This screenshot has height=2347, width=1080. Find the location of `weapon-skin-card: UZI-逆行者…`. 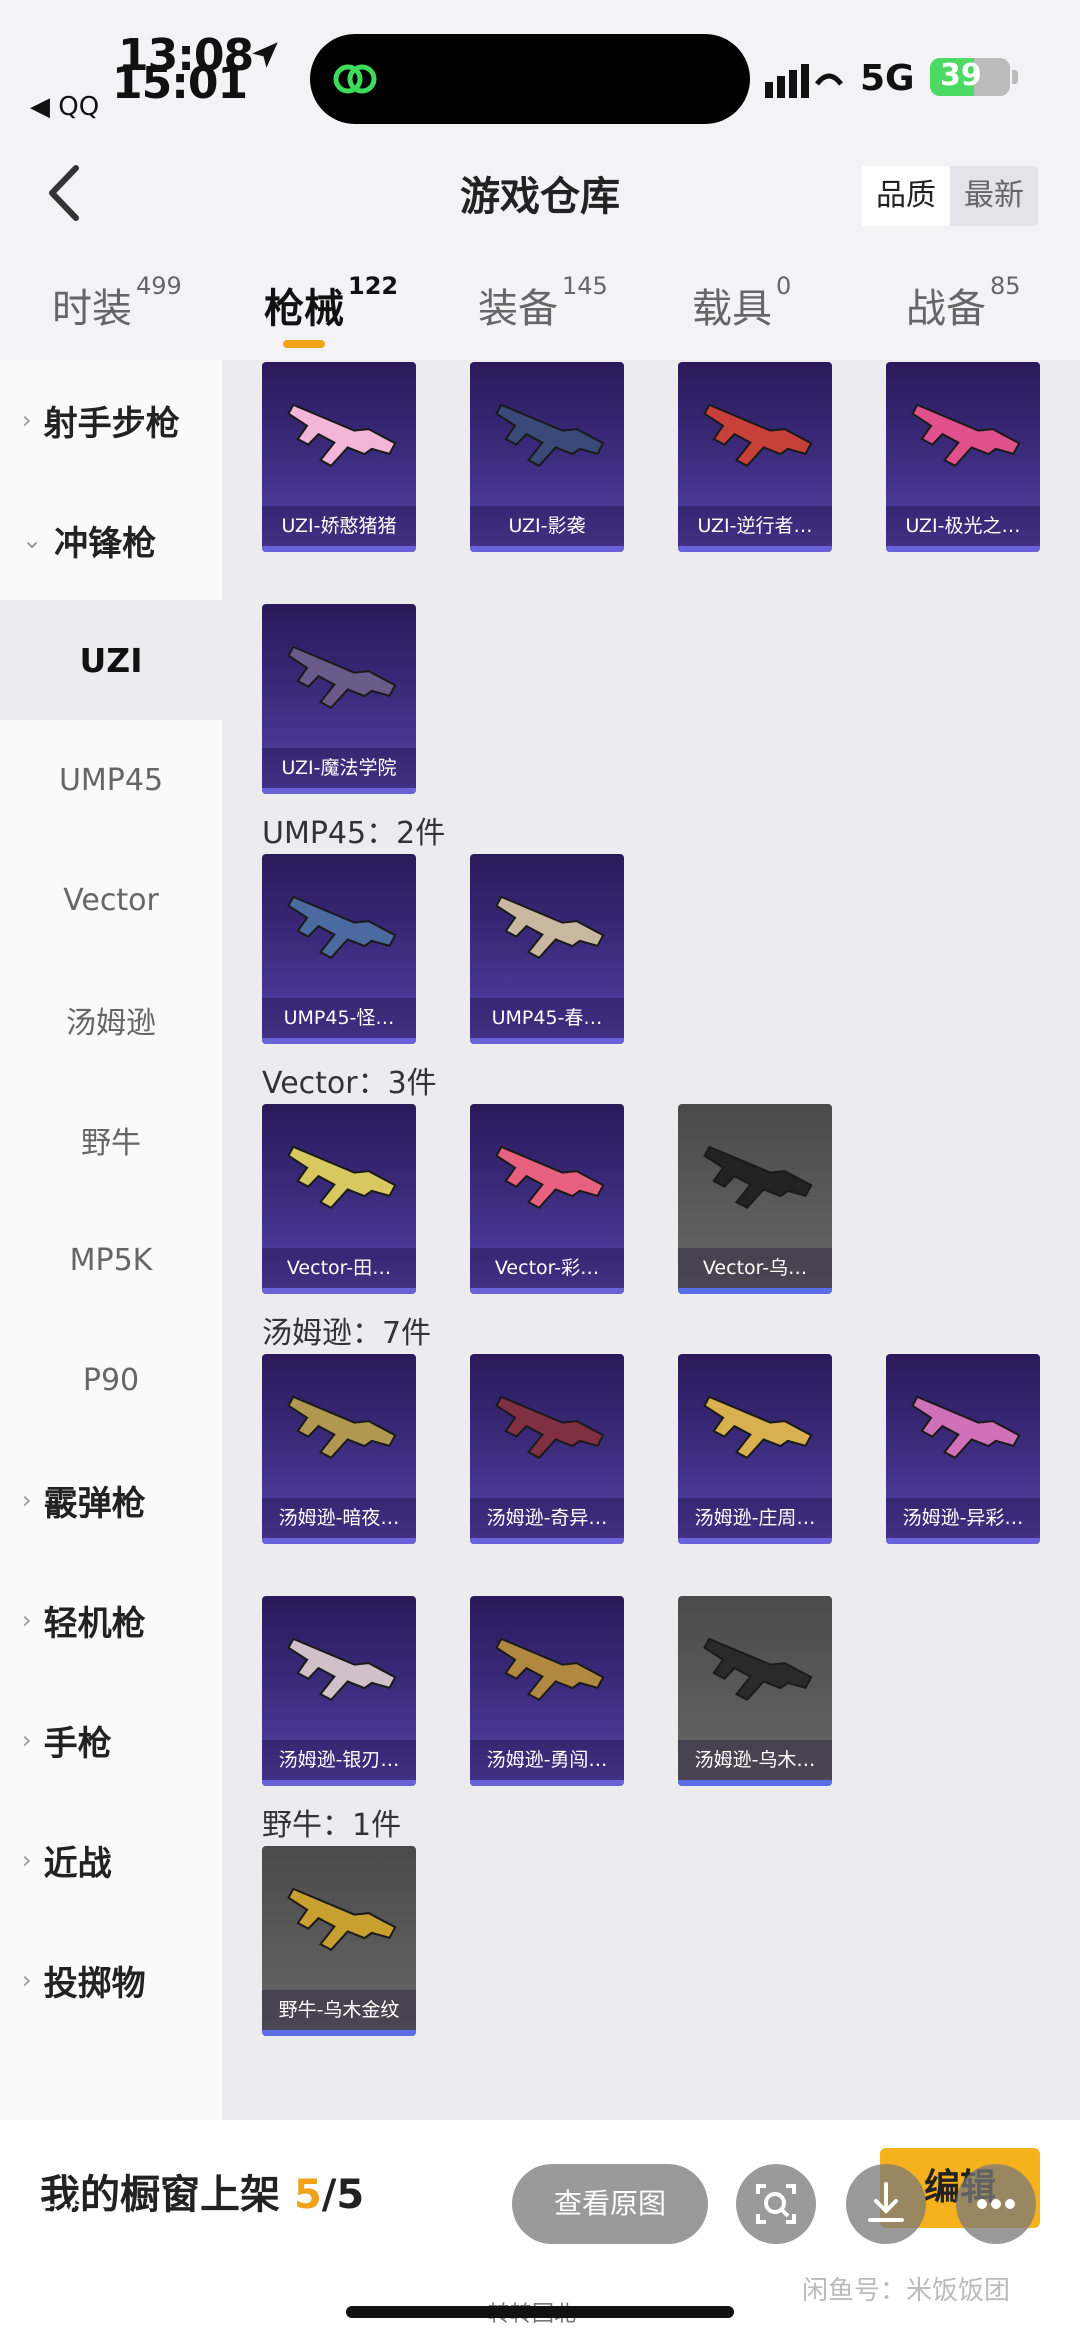

weapon-skin-card: UZI-逆行者… is located at coordinates (755, 457).